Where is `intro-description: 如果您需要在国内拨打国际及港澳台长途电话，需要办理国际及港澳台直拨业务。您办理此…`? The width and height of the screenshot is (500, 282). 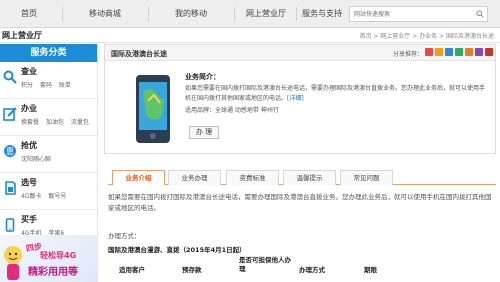 intro-description: 如果您需要在国内拨打国际及港澳台长途电话，需要办理国际及港澳台直拨业务。您办理此… is located at coordinates (335, 93).